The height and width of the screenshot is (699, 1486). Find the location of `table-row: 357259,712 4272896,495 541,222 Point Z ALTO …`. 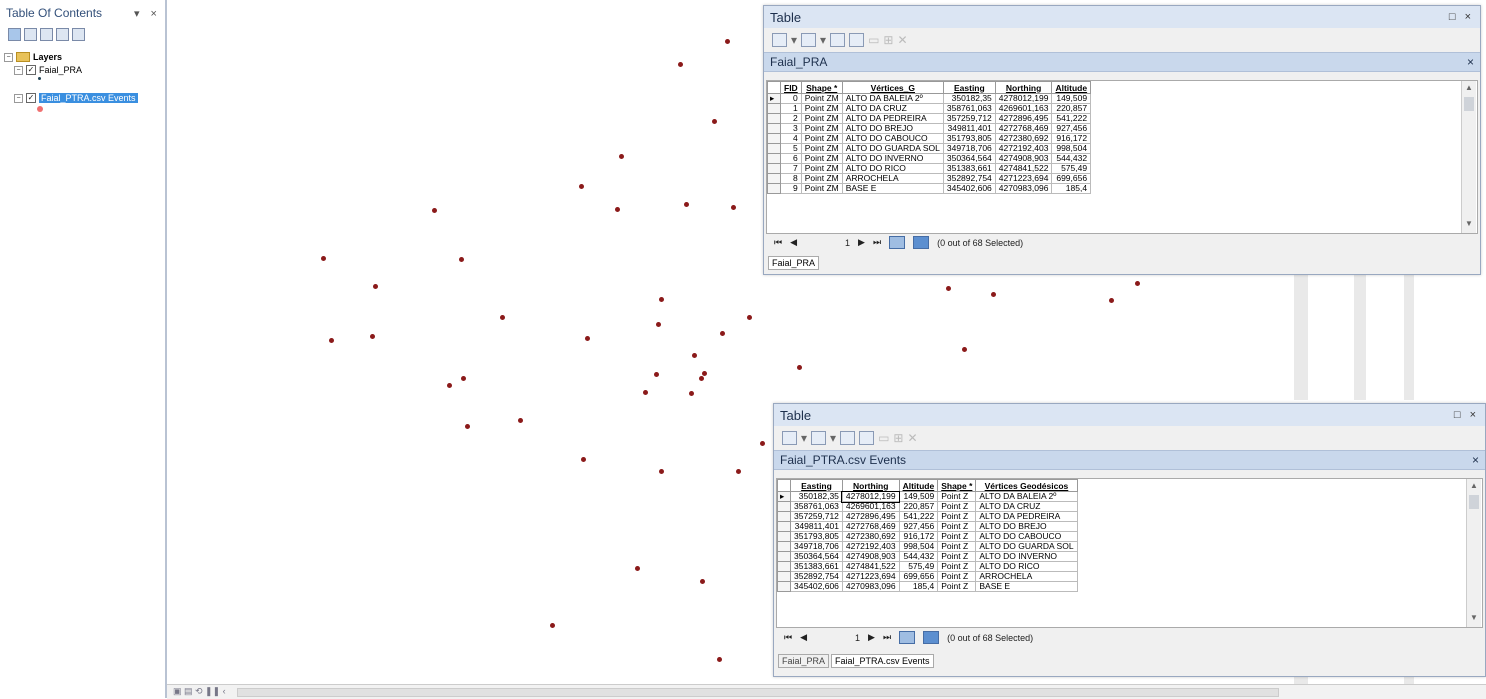

table-row: 357259,712 4272896,495 541,222 Point Z ALTO … is located at coordinates (927, 516).